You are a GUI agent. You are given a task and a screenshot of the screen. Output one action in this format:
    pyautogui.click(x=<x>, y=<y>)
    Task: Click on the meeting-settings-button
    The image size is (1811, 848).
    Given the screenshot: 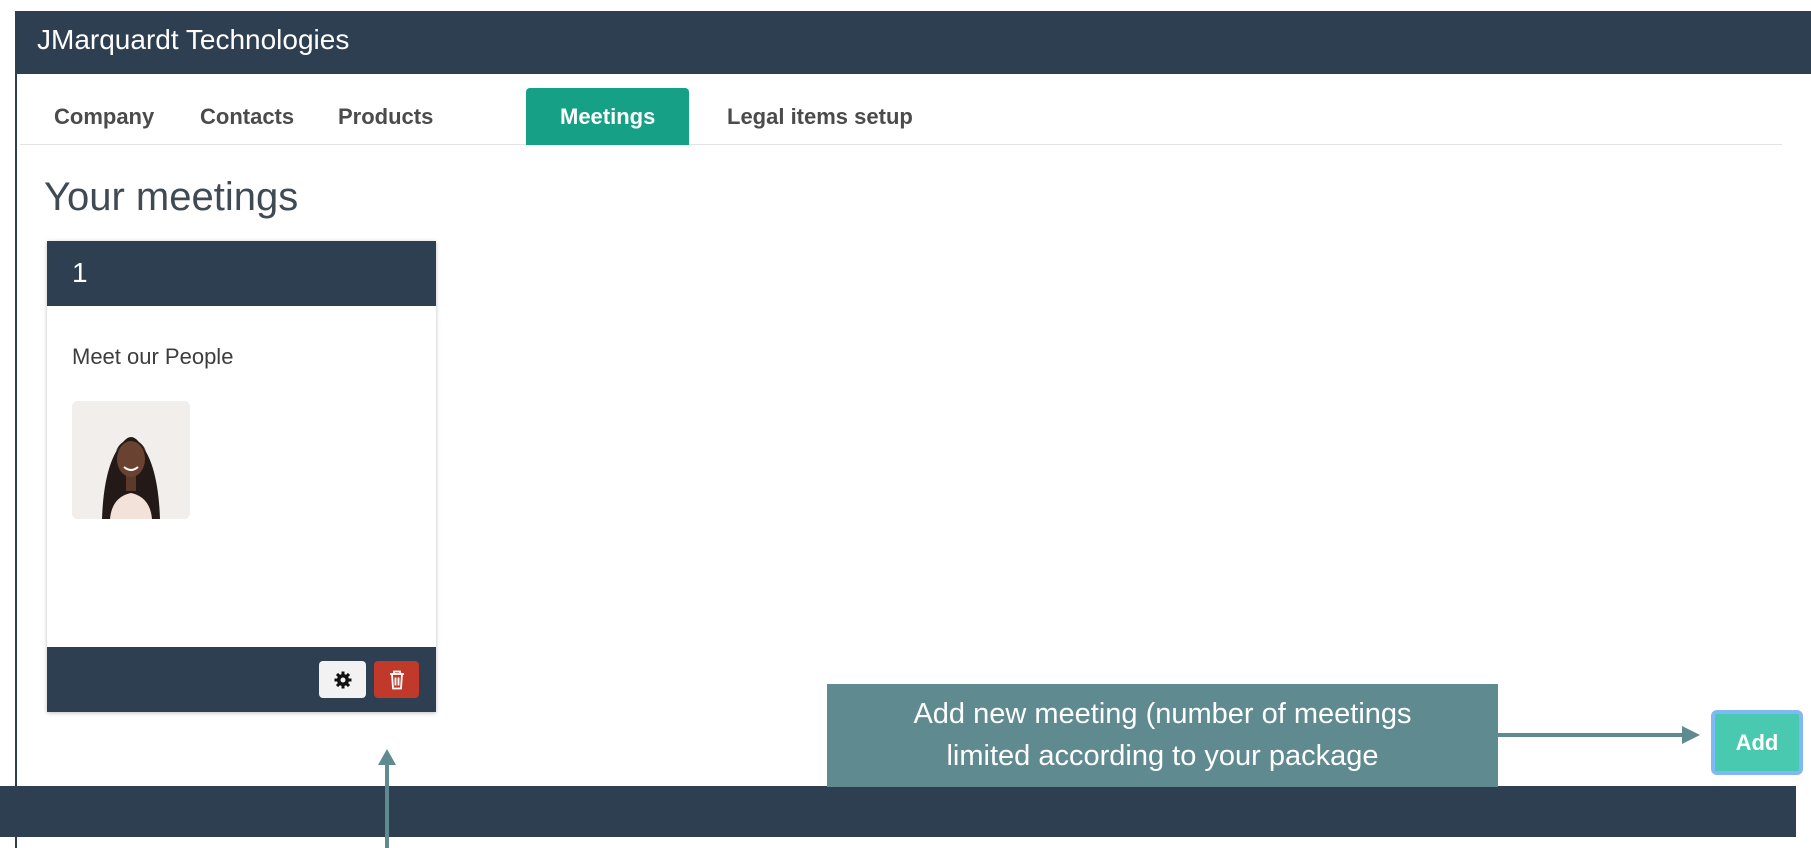 What is the action you would take?
    pyautogui.click(x=342, y=679)
    